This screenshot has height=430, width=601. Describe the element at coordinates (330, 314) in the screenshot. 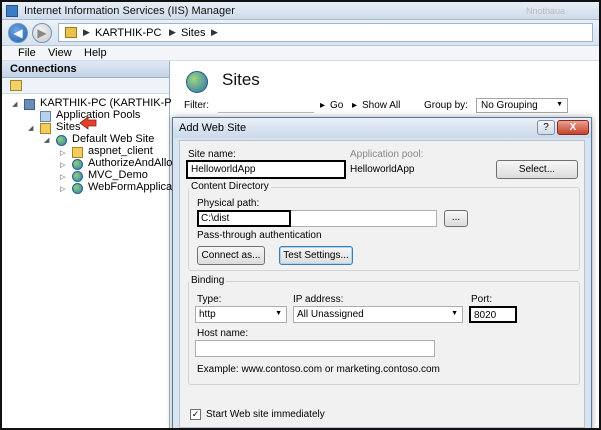

I see `ip-address-value: All Unassigned` at that location.